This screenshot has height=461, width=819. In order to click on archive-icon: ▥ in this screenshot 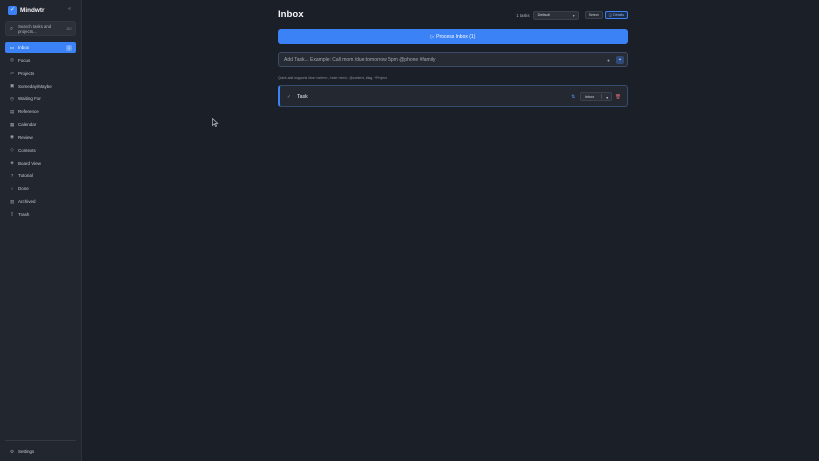, I will do `click(12, 201)`.